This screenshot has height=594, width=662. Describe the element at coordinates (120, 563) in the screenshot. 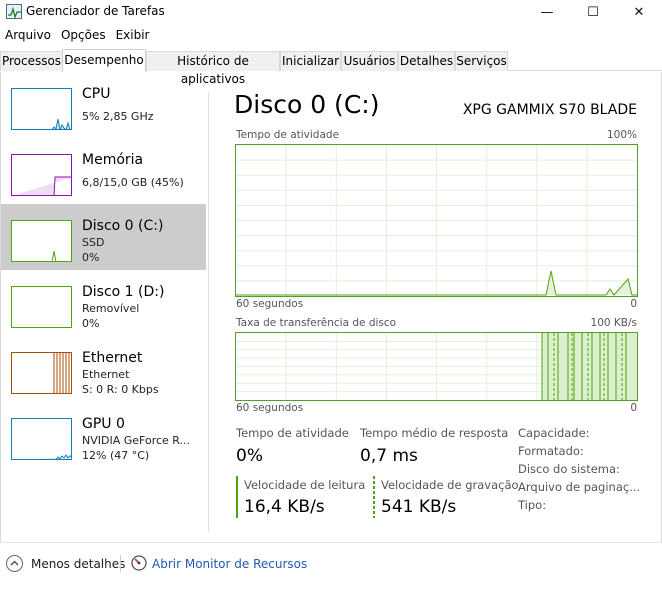

I see `footer-divider` at that location.